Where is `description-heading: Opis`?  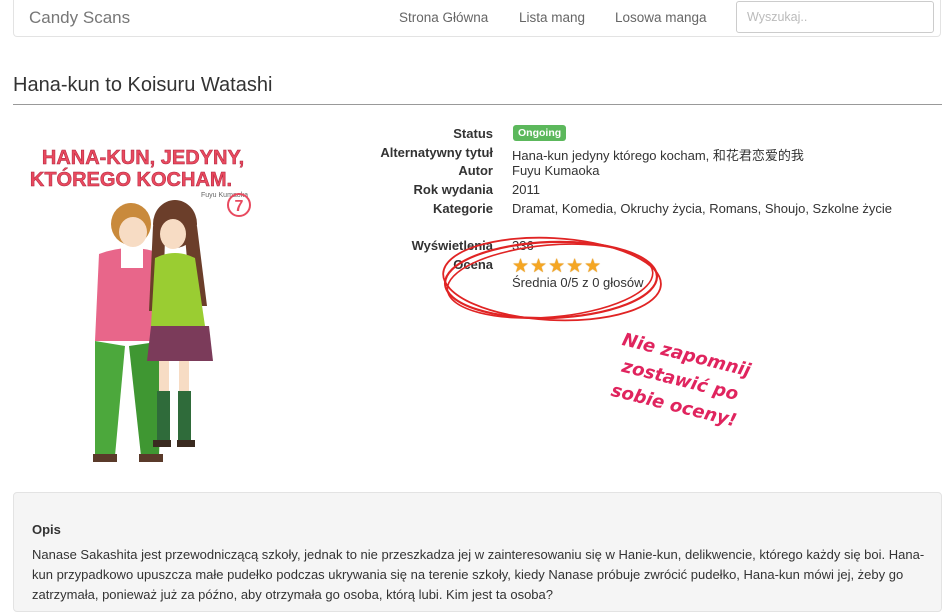
description-heading: Opis is located at coordinates (46, 529).